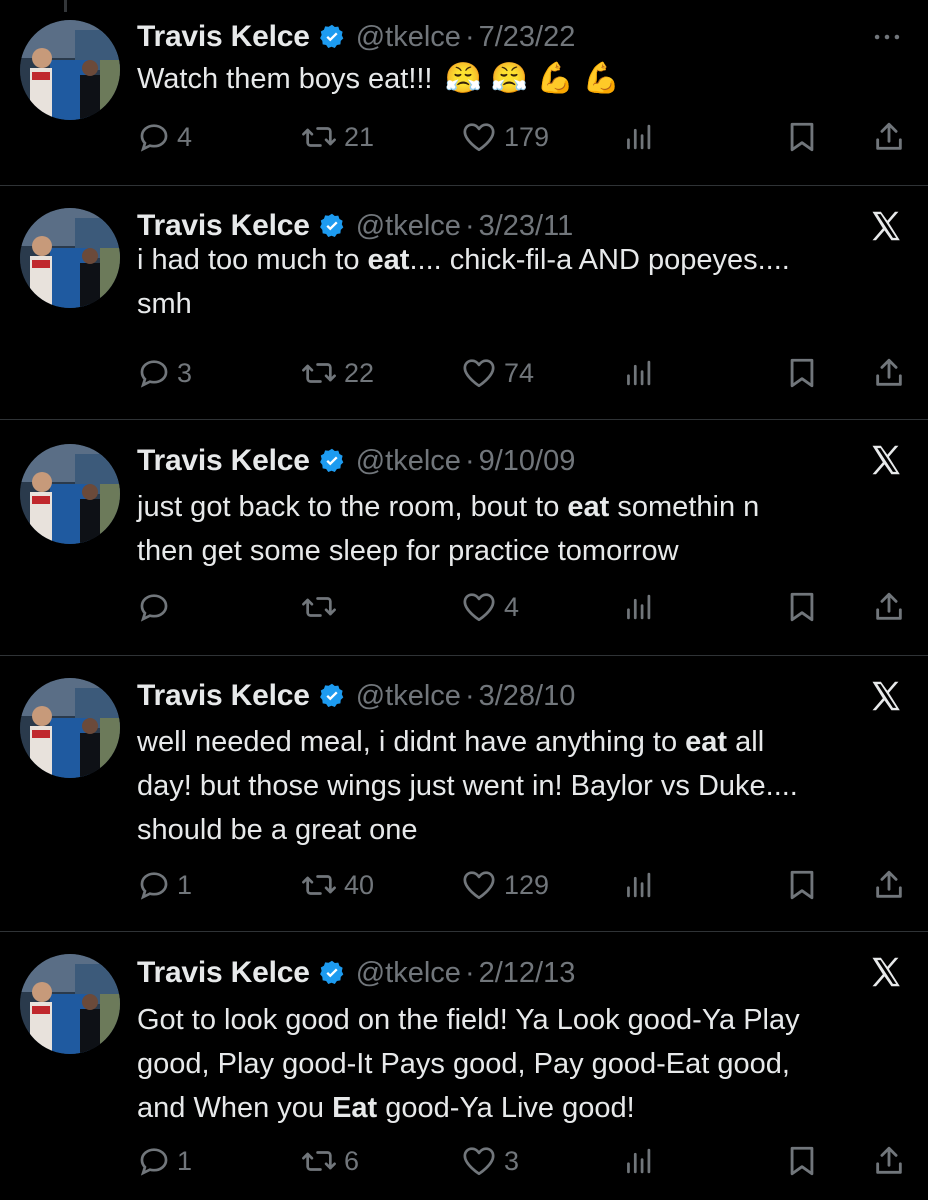 The height and width of the screenshot is (1200, 928). I want to click on text-segment: somethin n, so click(684, 507).